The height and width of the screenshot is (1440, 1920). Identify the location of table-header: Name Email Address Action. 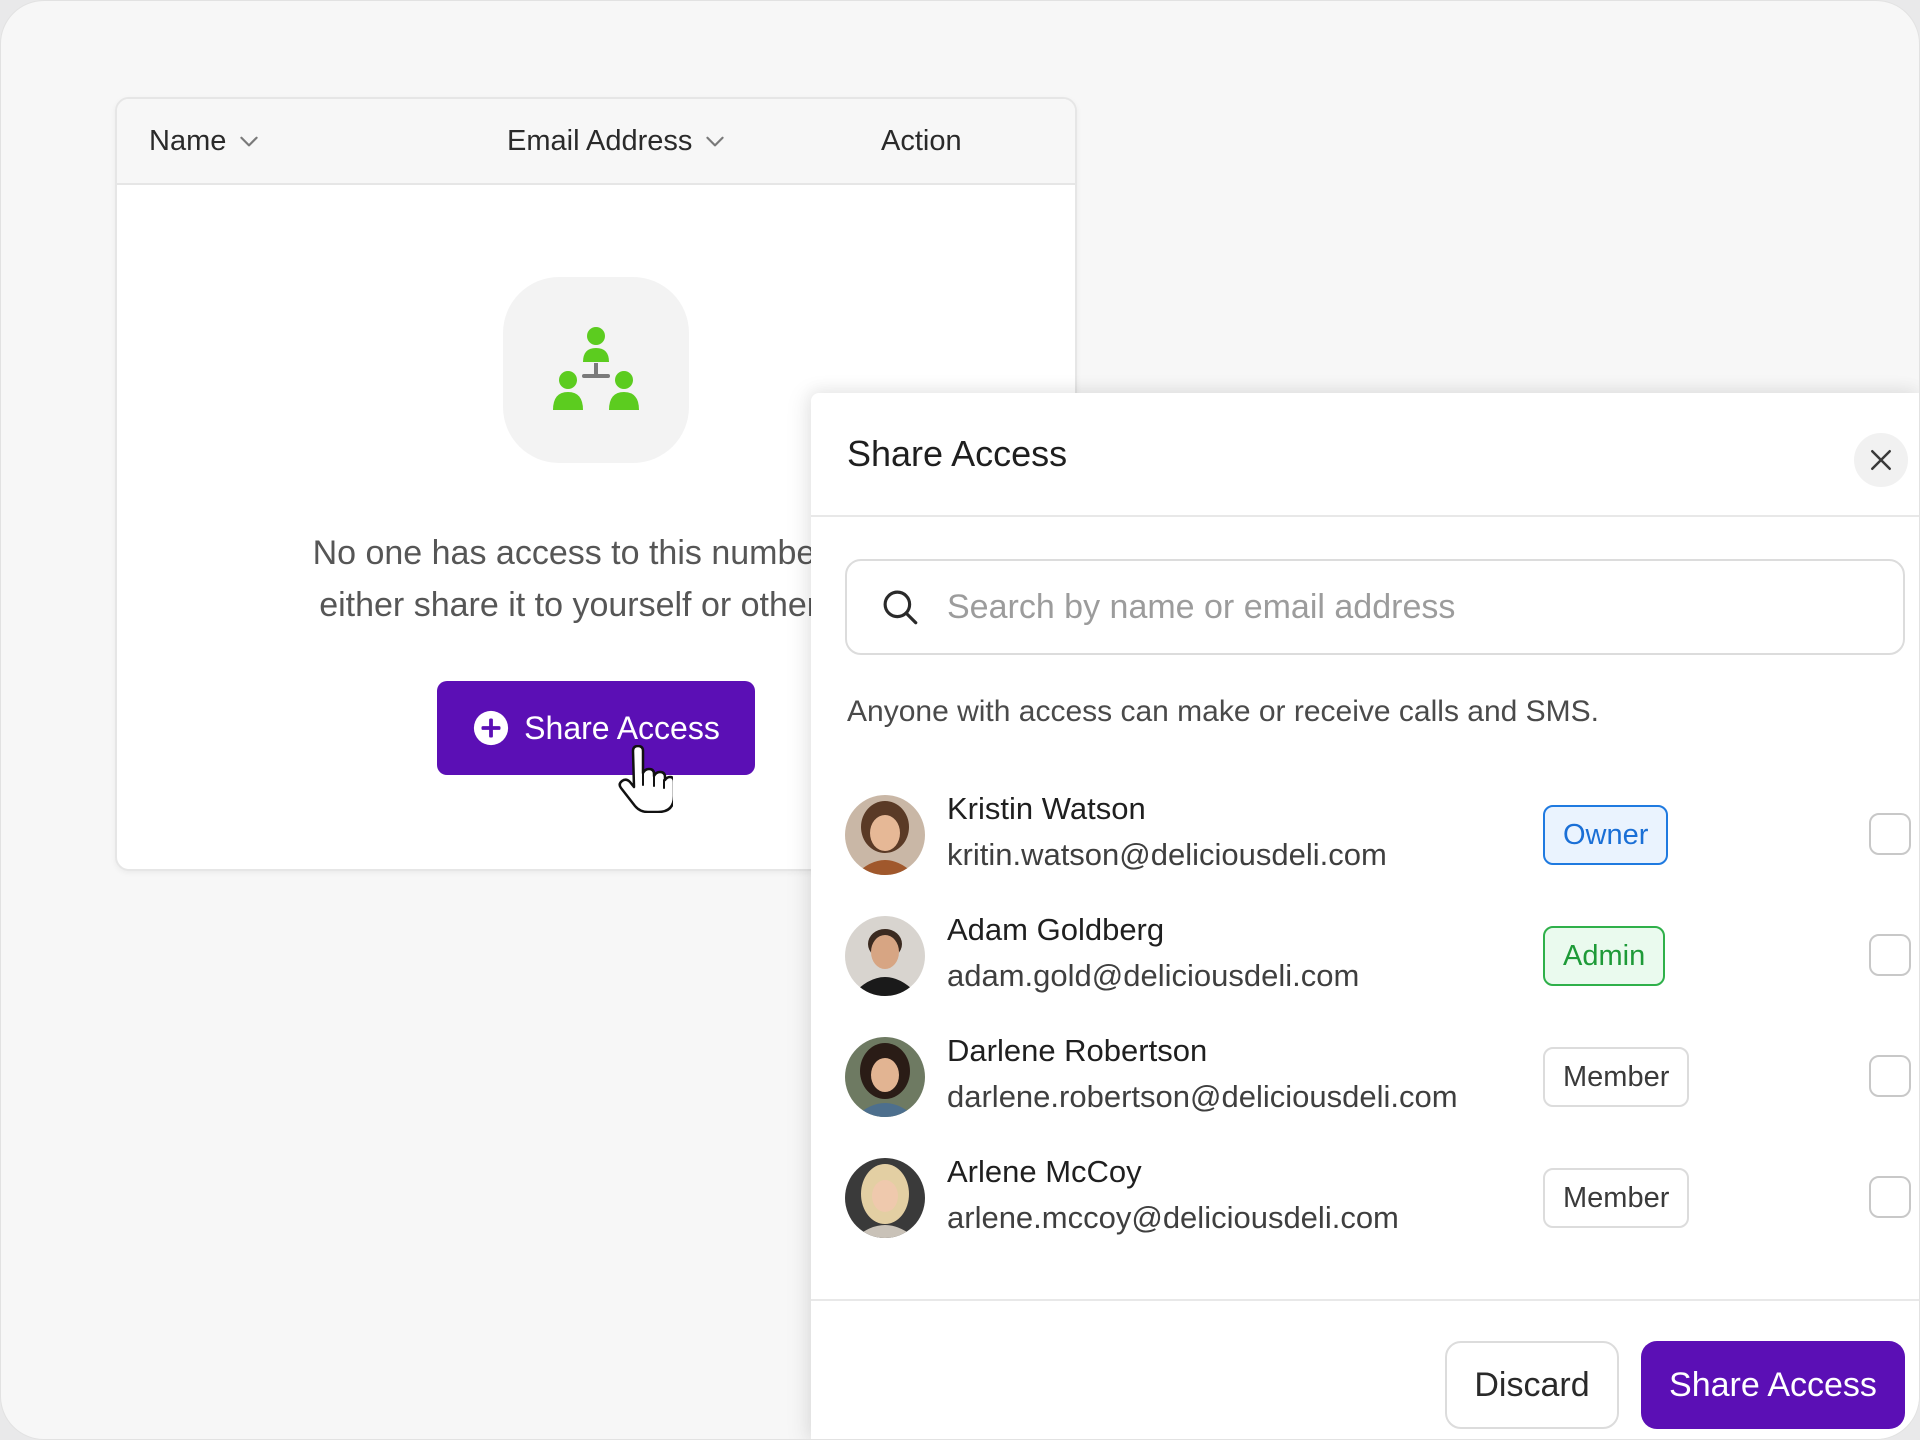
(596, 142).